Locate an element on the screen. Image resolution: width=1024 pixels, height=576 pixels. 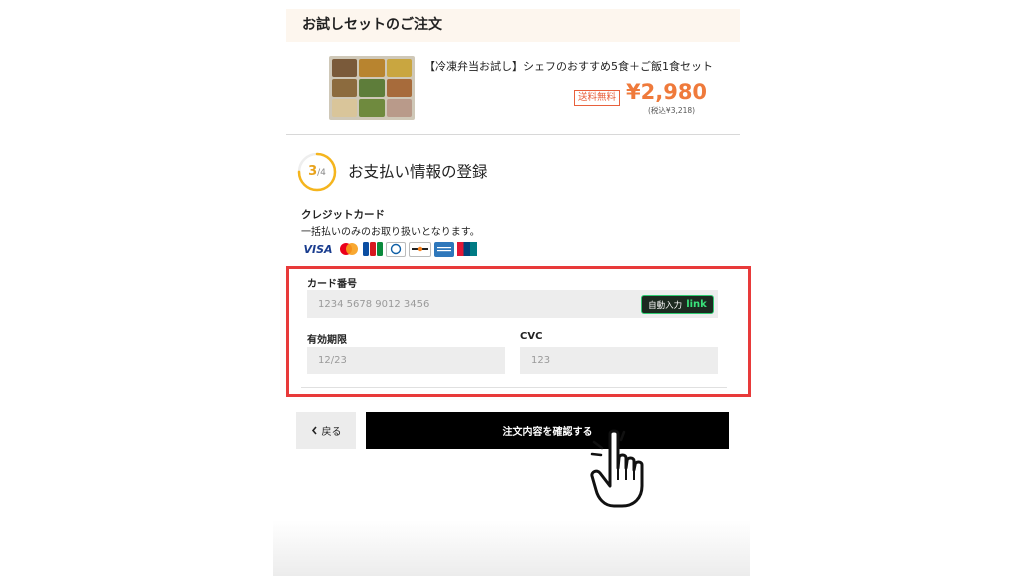
expiry-label: 有効期限 is located at coordinates (327, 340).